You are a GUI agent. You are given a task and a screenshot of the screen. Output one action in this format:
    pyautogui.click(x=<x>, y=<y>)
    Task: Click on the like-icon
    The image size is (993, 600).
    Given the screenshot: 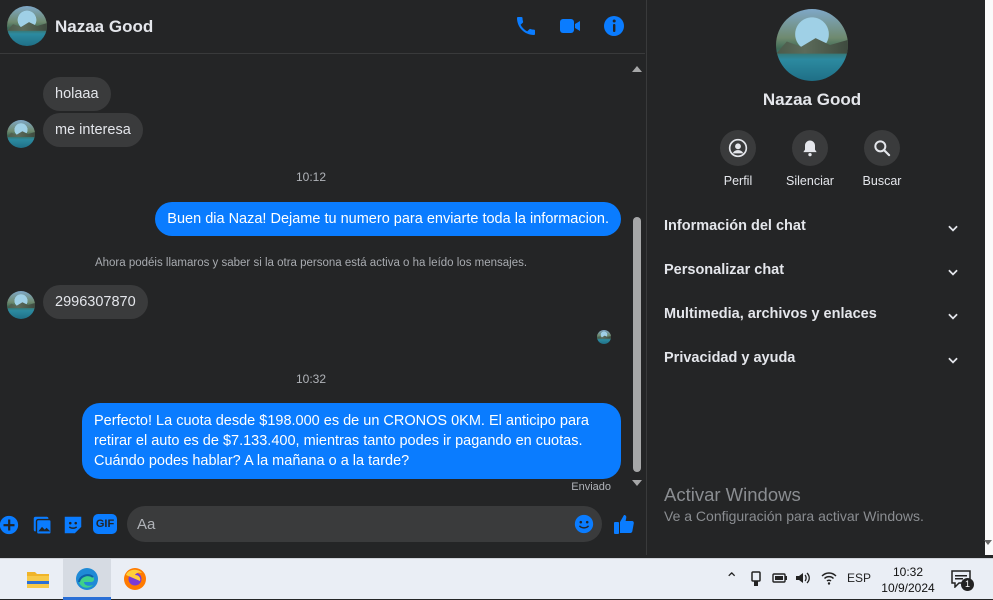 What is the action you would take?
    pyautogui.click(x=624, y=524)
    